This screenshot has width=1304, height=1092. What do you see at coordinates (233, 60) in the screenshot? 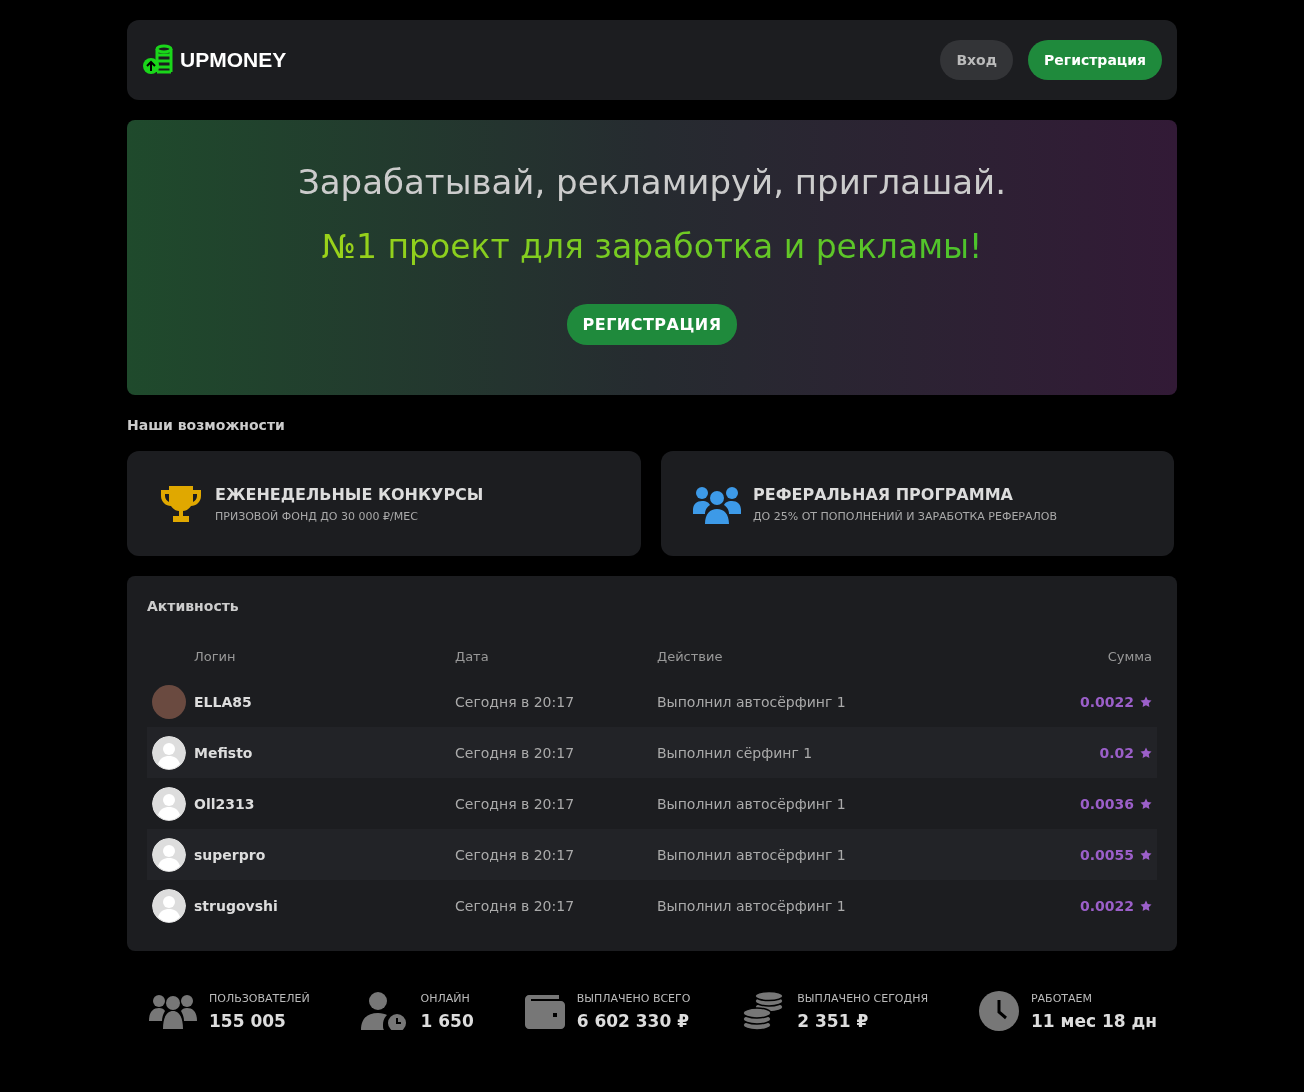
I see `logo-text: UPMONEY` at bounding box center [233, 60].